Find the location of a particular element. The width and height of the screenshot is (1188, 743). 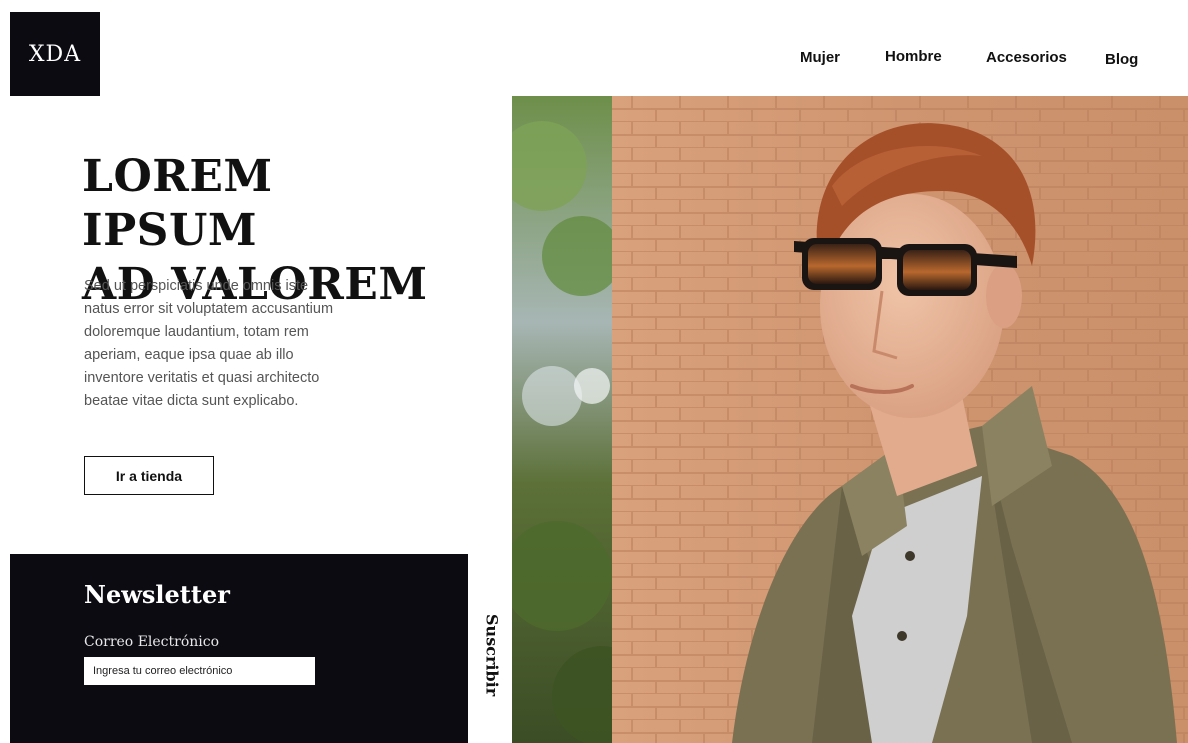

hero-title-line-1: LOREM IPSUM is located at coordinates (177, 203).